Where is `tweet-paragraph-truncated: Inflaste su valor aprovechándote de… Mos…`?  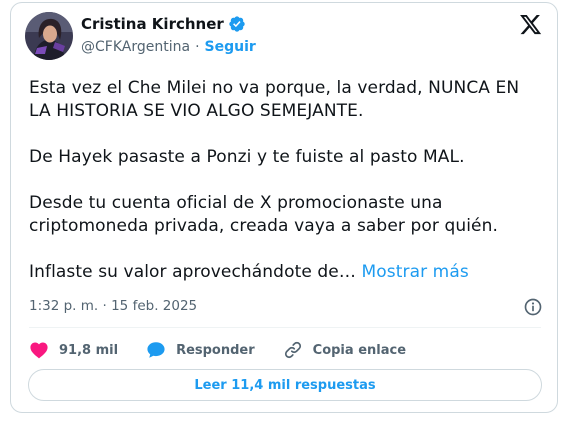
tweet-paragraph-truncated: Inflaste su valor aprovechándote de… Mos… is located at coordinates (287, 272).